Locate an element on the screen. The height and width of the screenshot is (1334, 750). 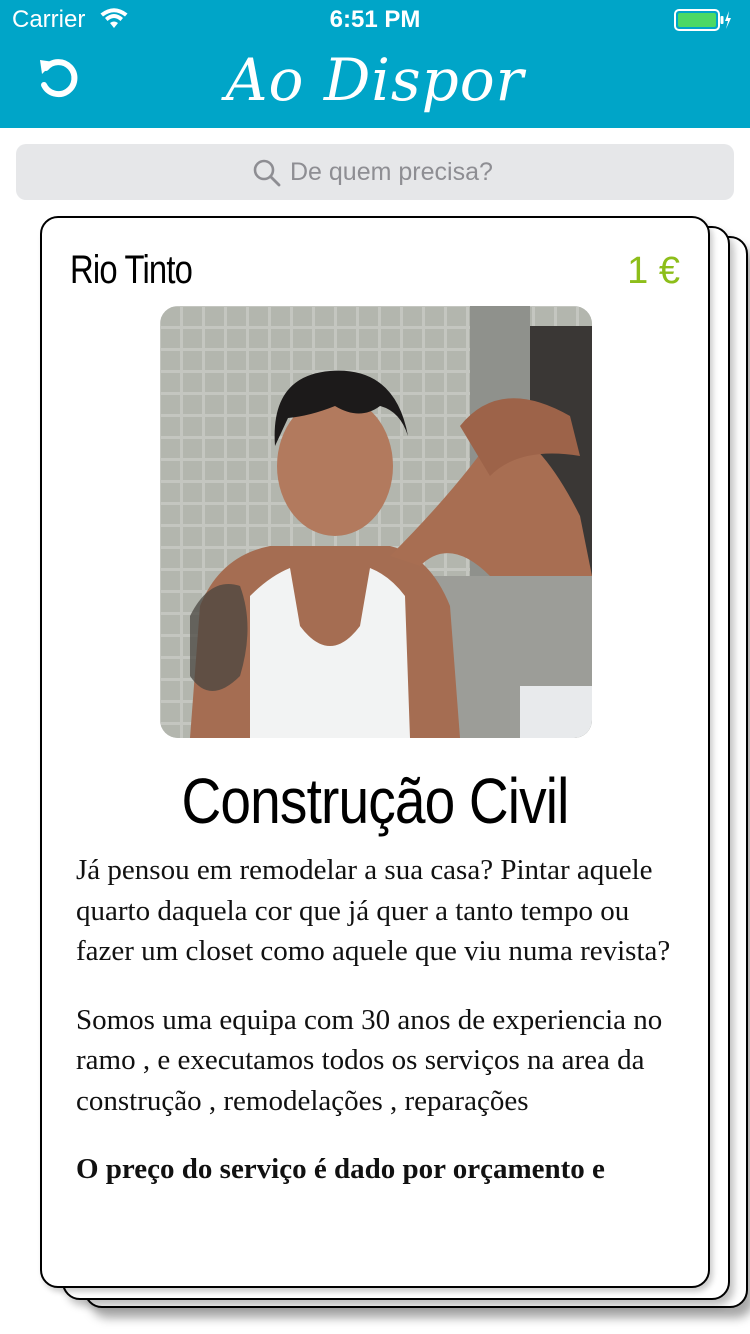
status-time: 6:51 PM is located at coordinates (375, 19).